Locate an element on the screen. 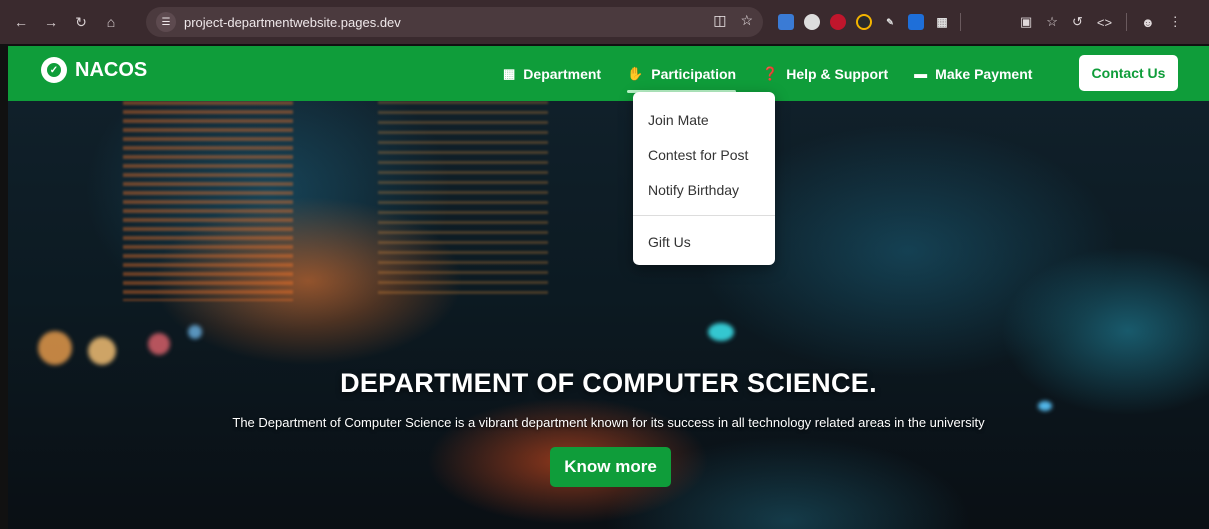 This screenshot has width=1209, height=529. dropdown-item-gift-us: Gift Us is located at coordinates (704, 241).